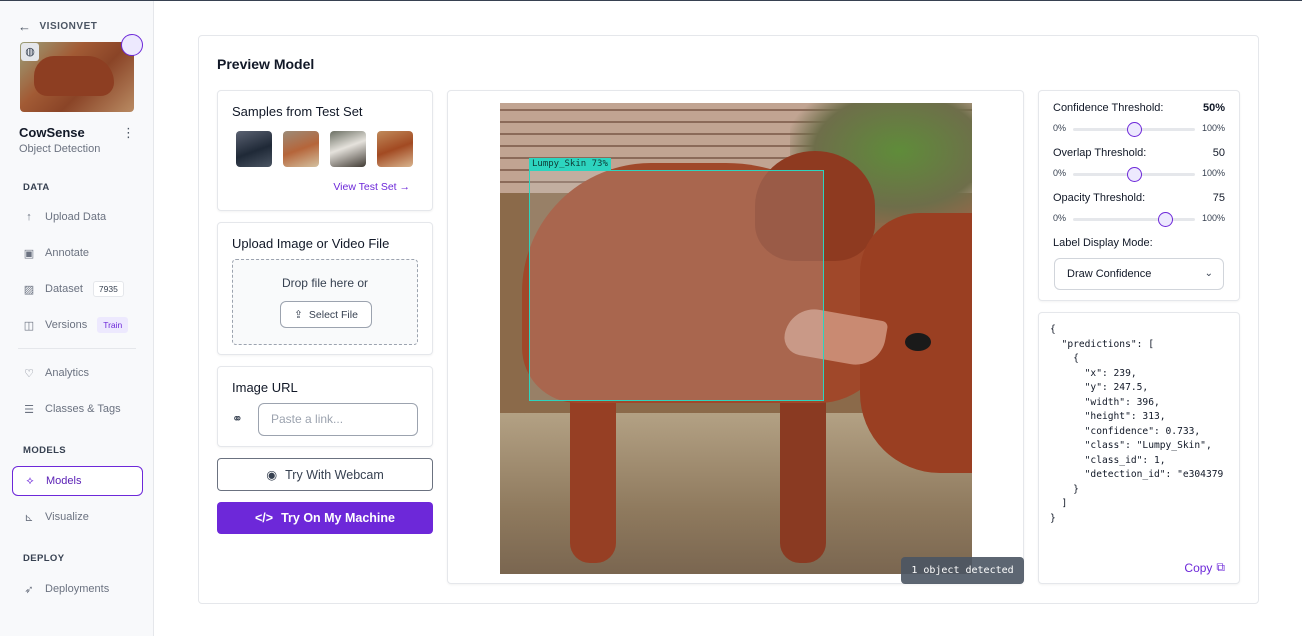 This screenshot has height=636, width=1302. What do you see at coordinates (29, 373) in the screenshot?
I see `analytics-icon: ♡` at bounding box center [29, 373].